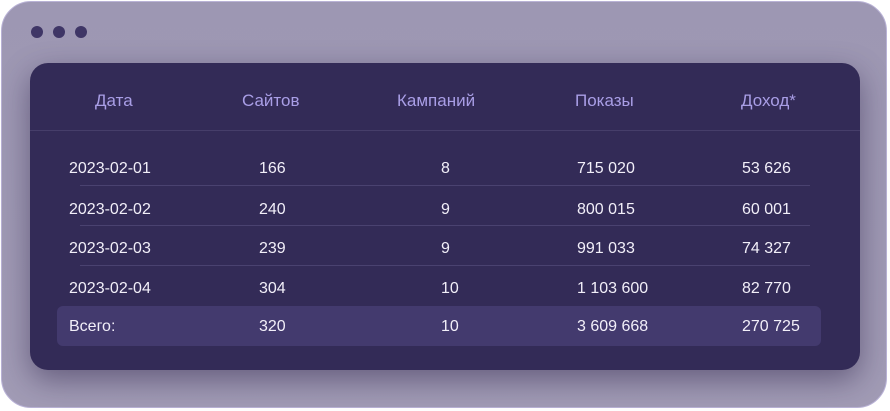 The width and height of the screenshot is (890, 411). I want to click on table-row: 2023-02-04 304 10 1 103 600 82 770, so click(445, 287).